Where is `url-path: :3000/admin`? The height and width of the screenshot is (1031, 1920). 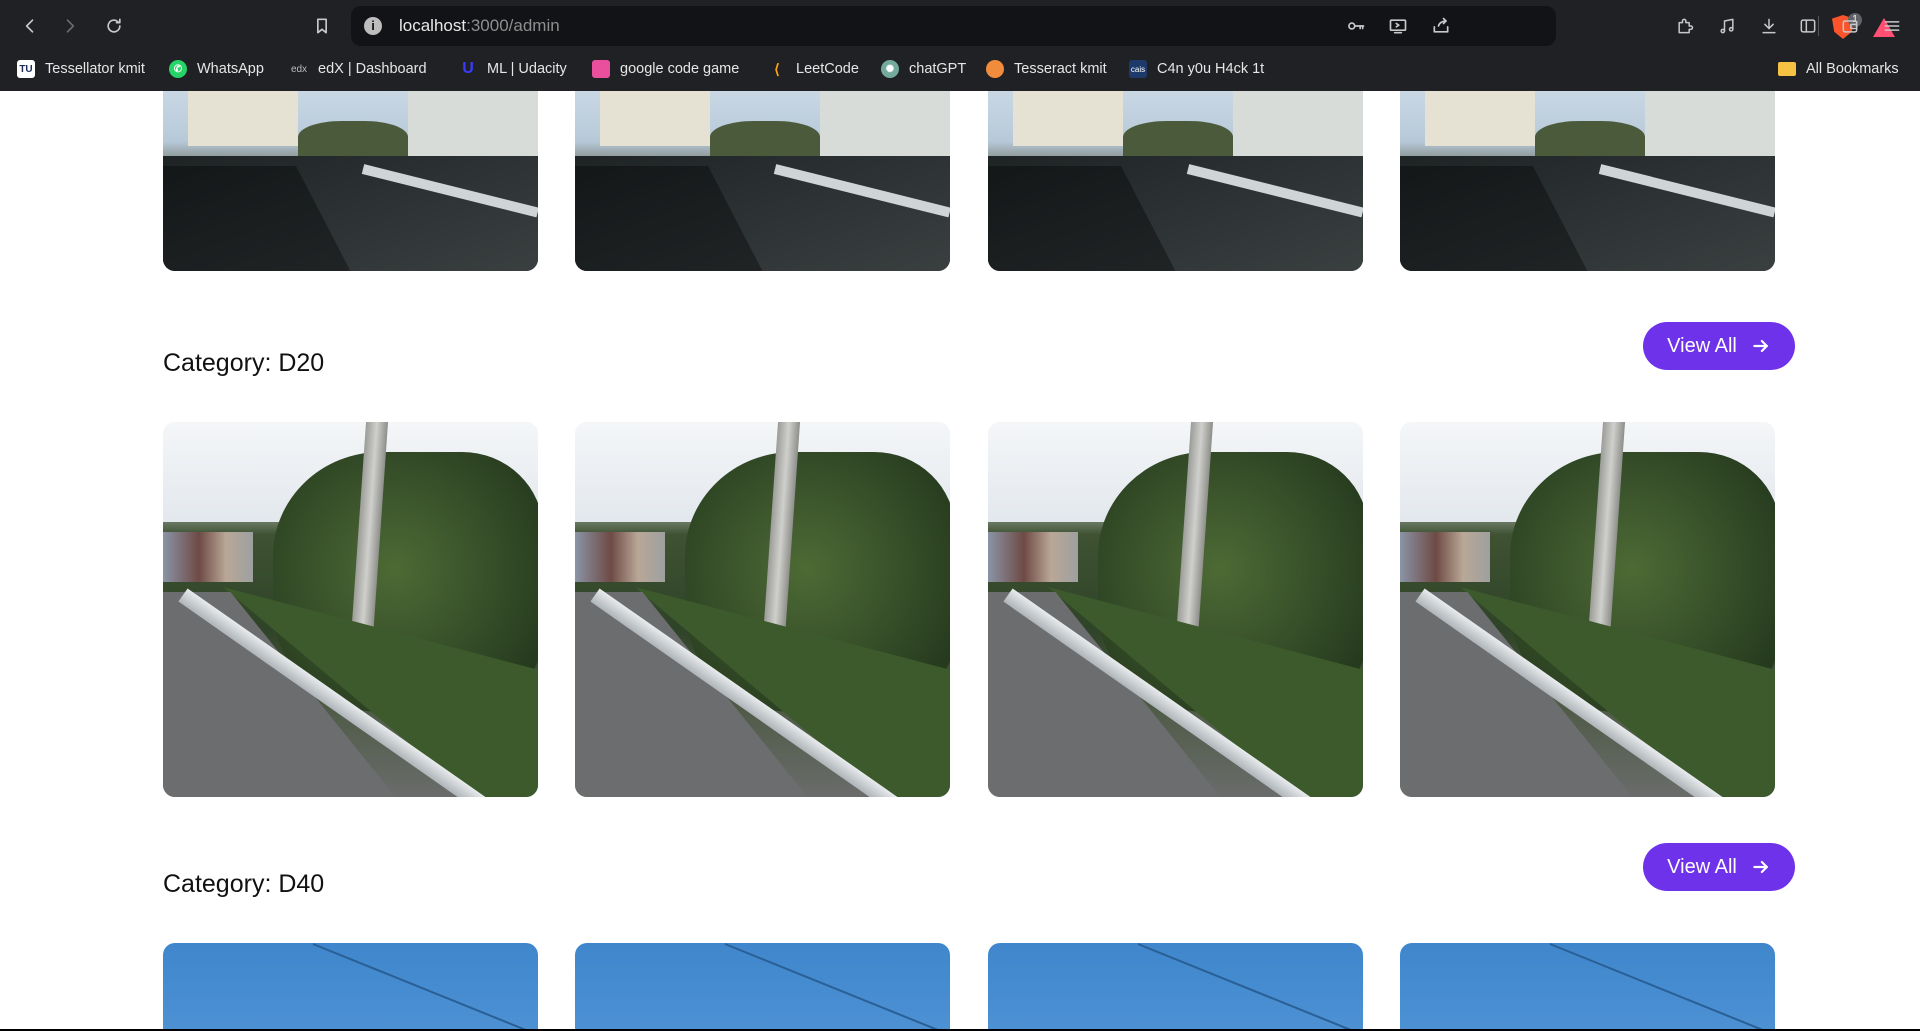 url-path: :3000/admin is located at coordinates (513, 25).